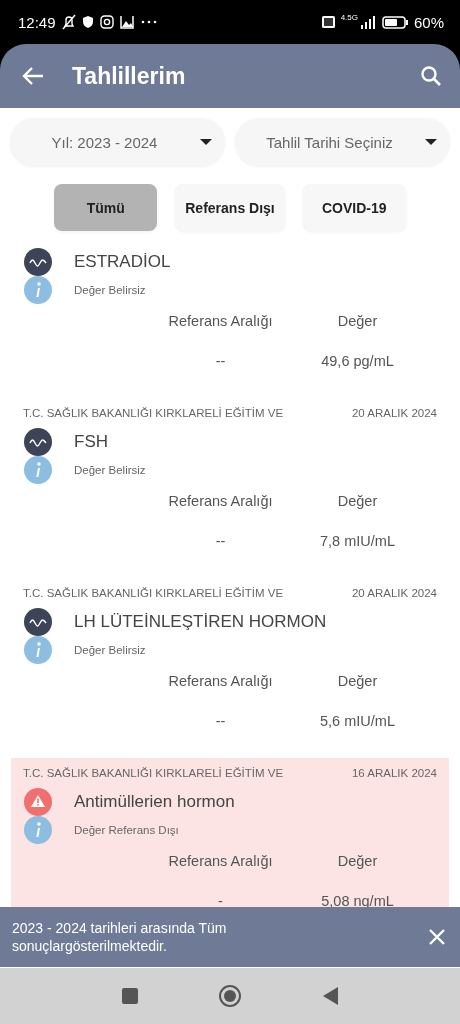  I want to click on warning-icon, so click(38, 802).